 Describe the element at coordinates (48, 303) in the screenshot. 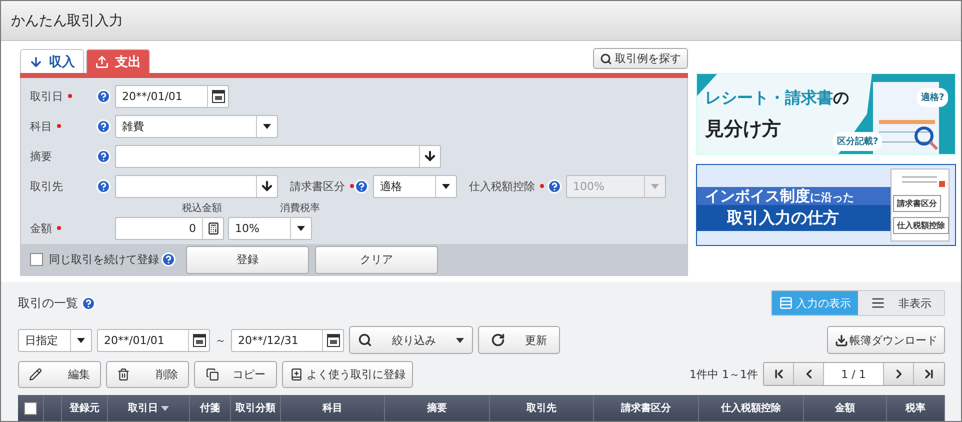

I see `section-title: 取引の一覧` at that location.